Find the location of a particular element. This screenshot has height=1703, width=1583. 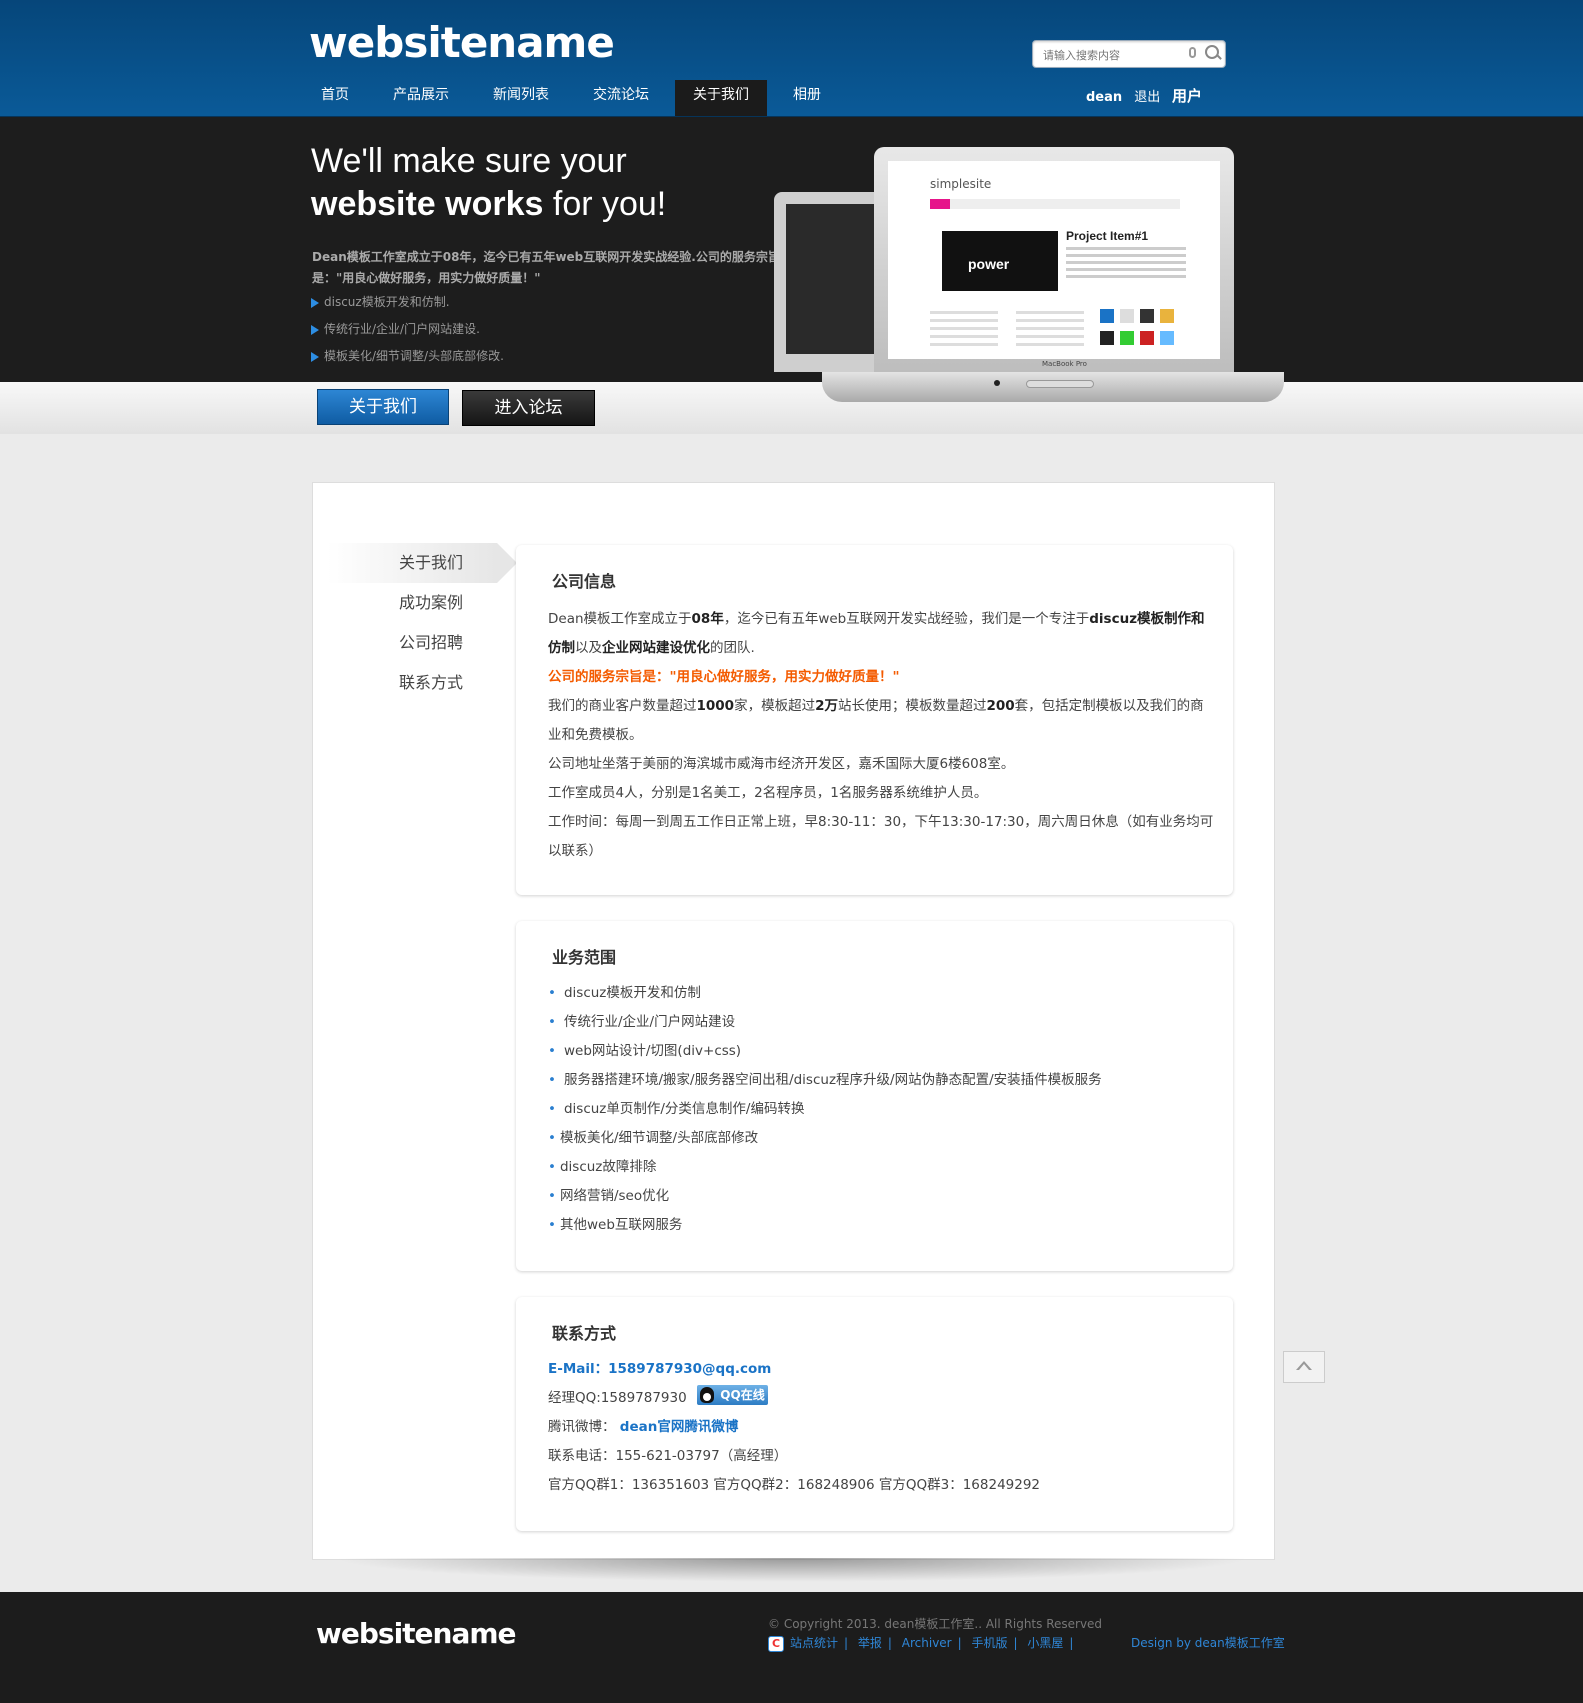

sidebar-nav: 关于我们 成功案例 公司招聘 联系方式 is located at coordinates (422, 623).